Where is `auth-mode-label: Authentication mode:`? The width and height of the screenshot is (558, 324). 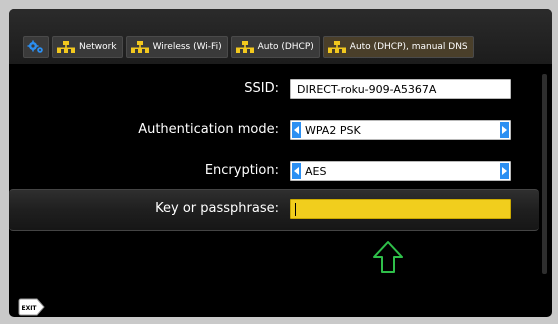
auth-mode-label: Authentication mode: is located at coordinates (208, 129).